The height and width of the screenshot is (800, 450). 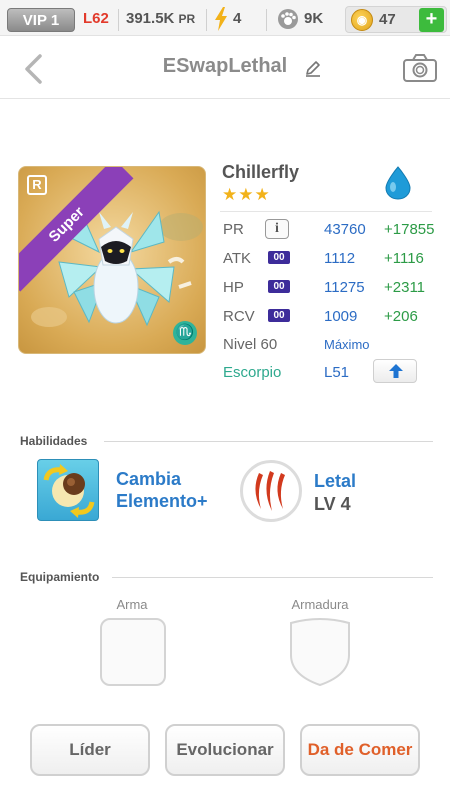 What do you see at coordinates (360, 750) in the screenshot?
I see `feed-button: Da de Comer` at bounding box center [360, 750].